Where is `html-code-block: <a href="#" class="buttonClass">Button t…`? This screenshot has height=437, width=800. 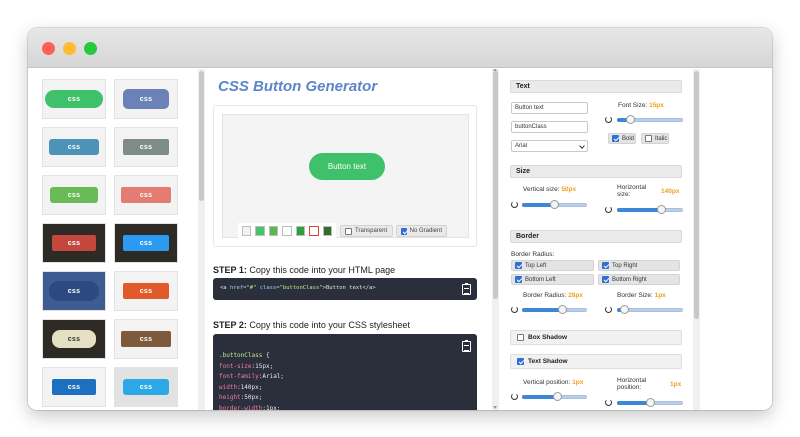 html-code-block: <a href="#" class="buttonClass">Button t… is located at coordinates (345, 289).